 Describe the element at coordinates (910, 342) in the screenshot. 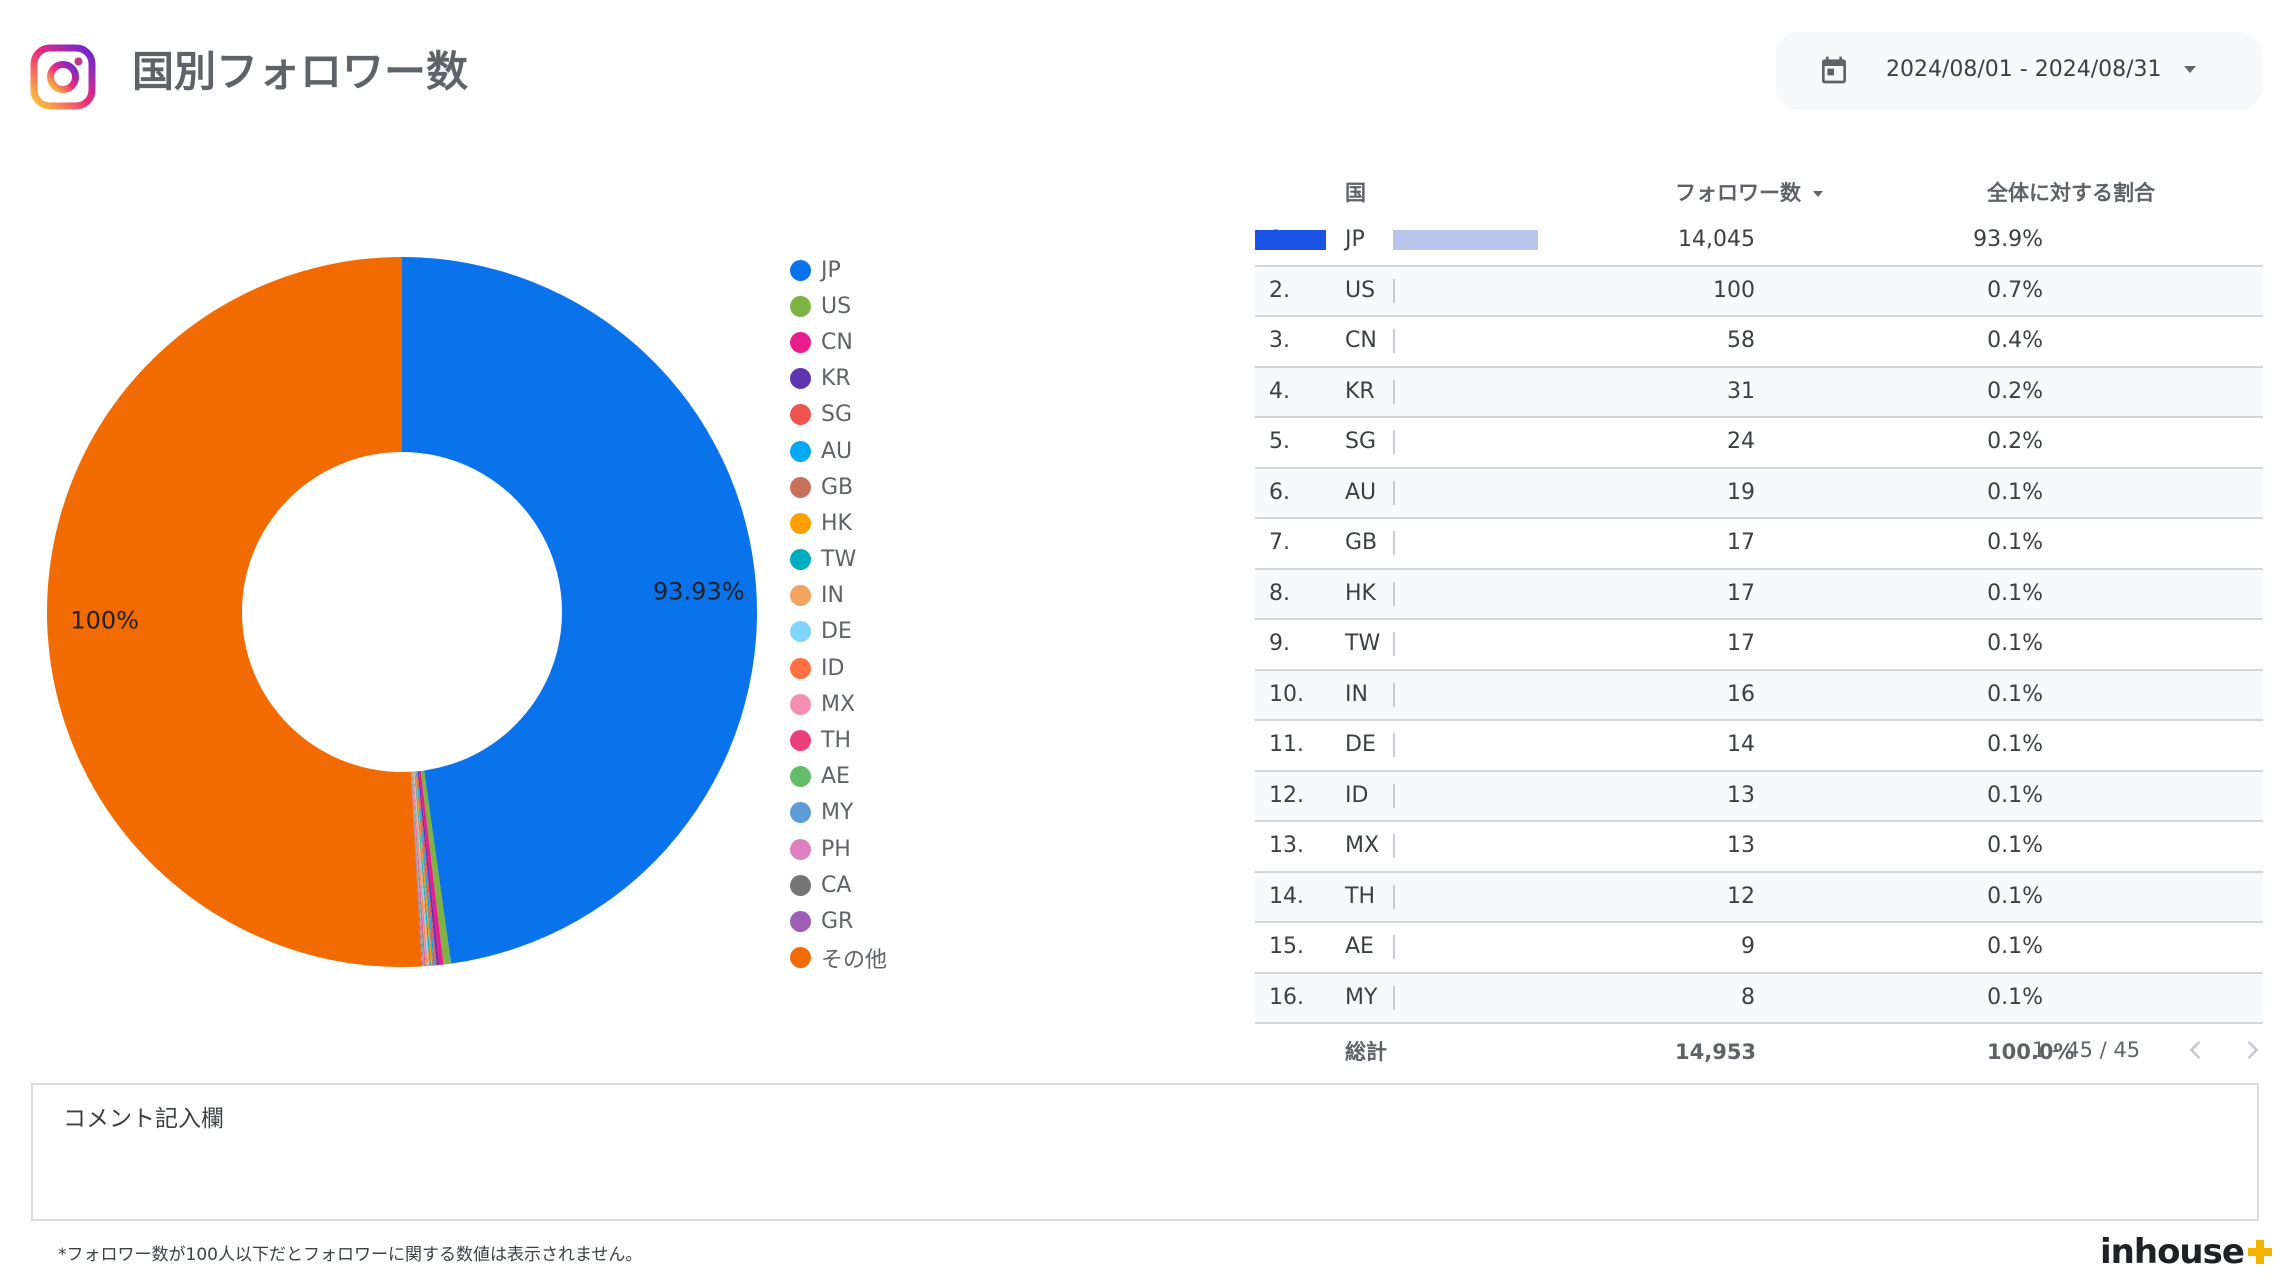

I see `legend-item: CN` at that location.